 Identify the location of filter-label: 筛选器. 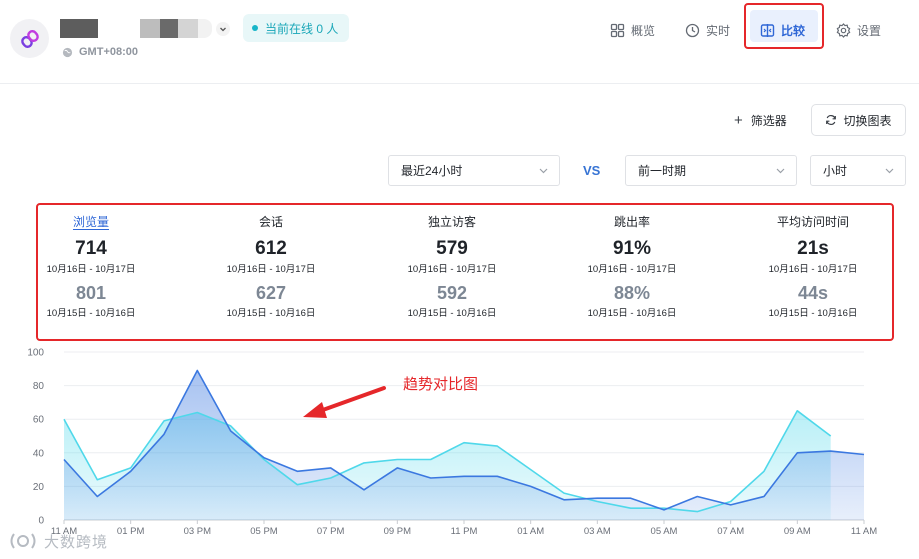
(768, 120).